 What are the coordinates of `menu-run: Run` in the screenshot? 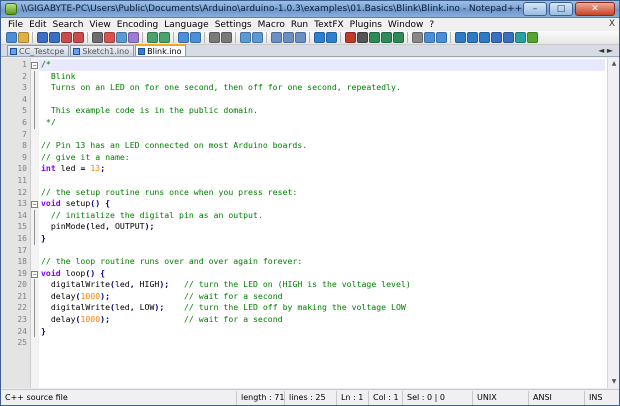 It's located at (299, 25).